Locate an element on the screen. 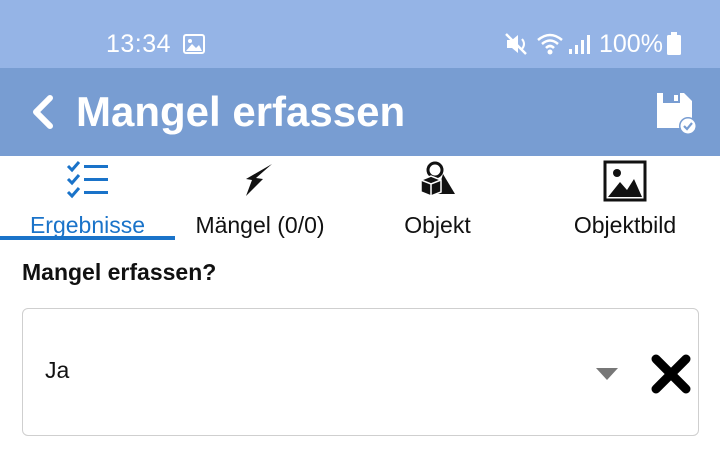  lightning-icon is located at coordinates (259, 180).